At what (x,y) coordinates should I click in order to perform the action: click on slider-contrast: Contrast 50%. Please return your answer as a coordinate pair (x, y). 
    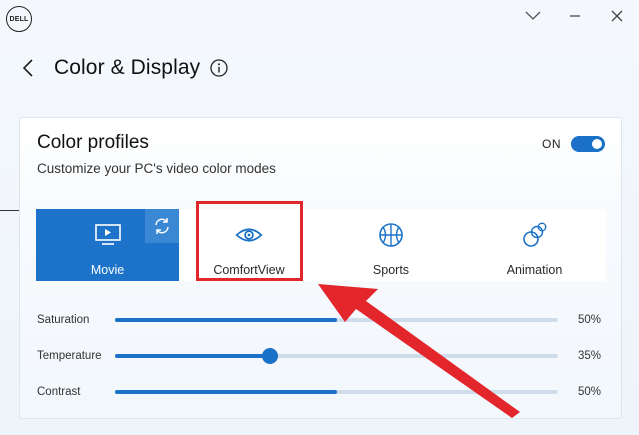
    Looking at the image, I should click on (322, 392).